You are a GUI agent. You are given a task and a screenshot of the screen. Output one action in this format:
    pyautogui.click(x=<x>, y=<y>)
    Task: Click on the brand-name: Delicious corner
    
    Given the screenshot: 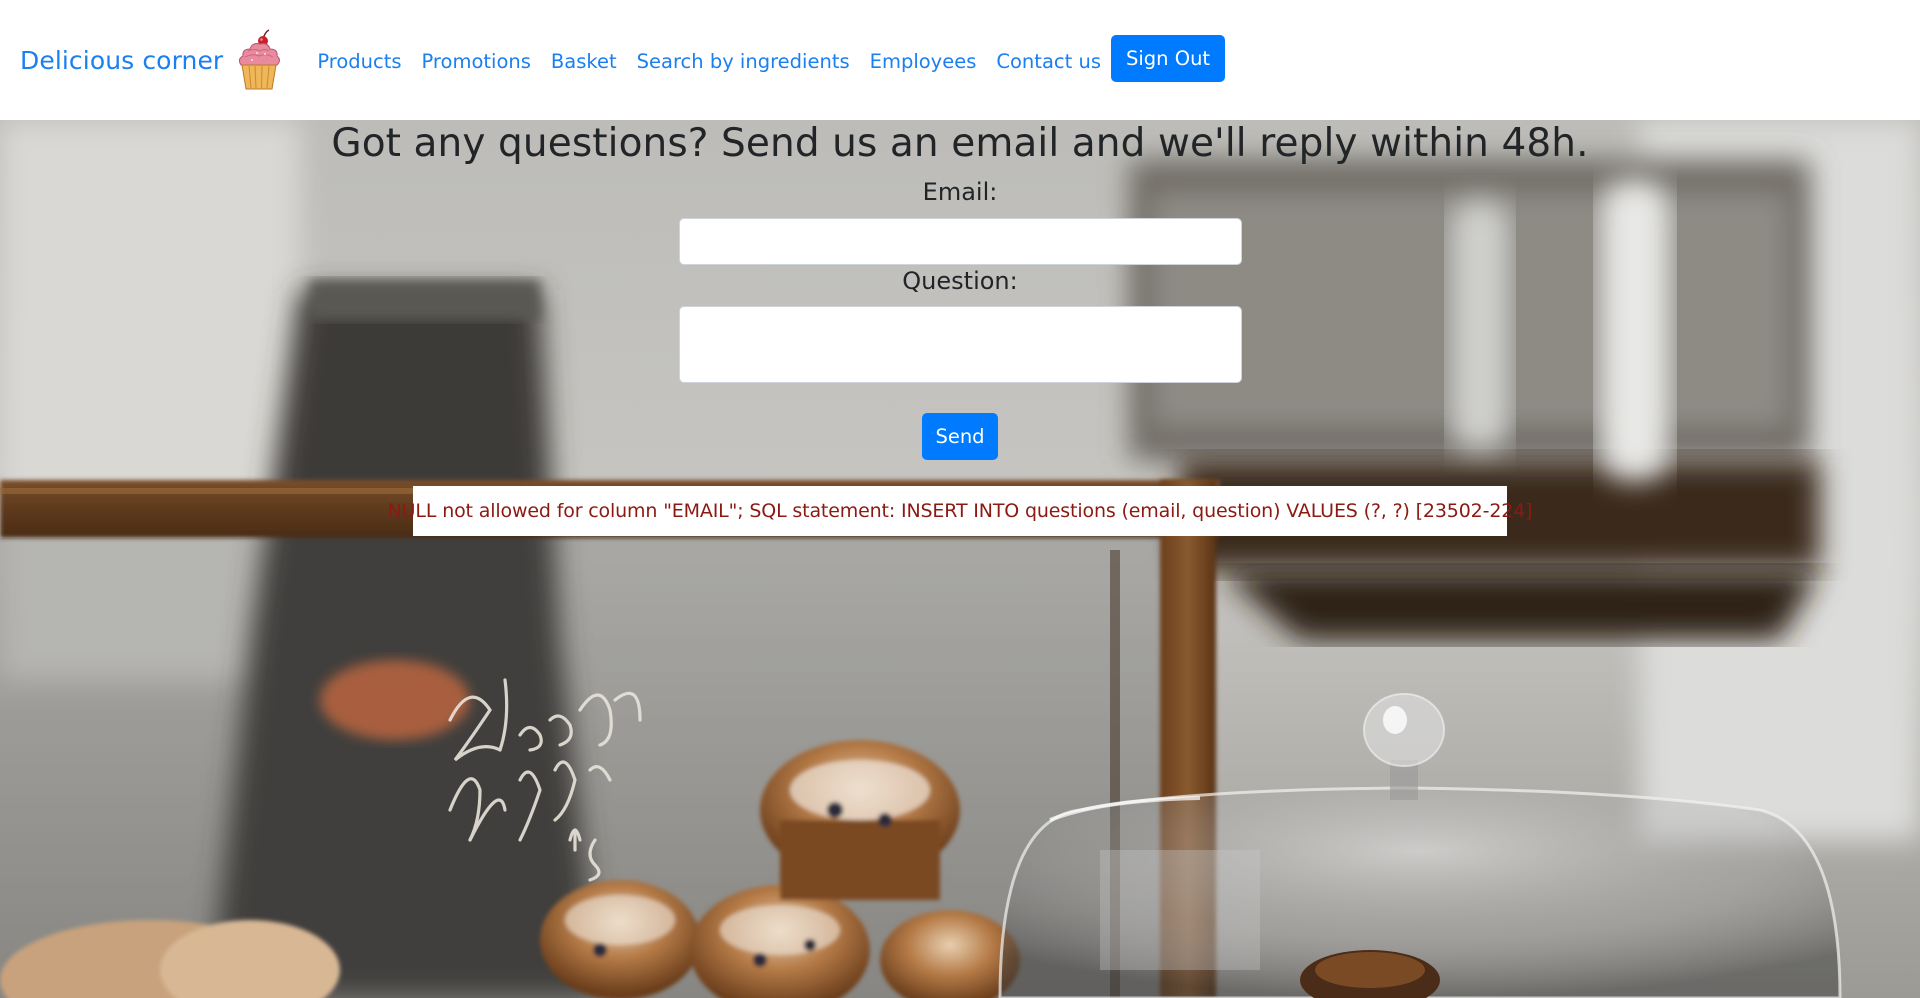 What is the action you would take?
    pyautogui.click(x=122, y=60)
    